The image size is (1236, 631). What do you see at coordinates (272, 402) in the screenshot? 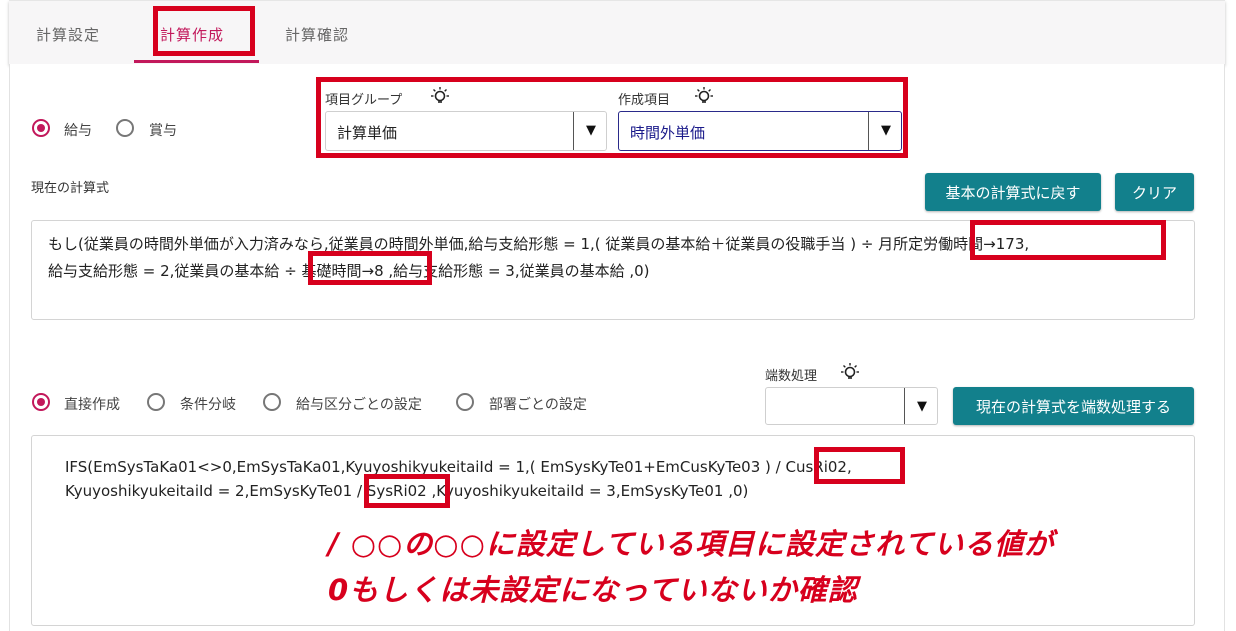
I see `radio-per-pay-category` at bounding box center [272, 402].